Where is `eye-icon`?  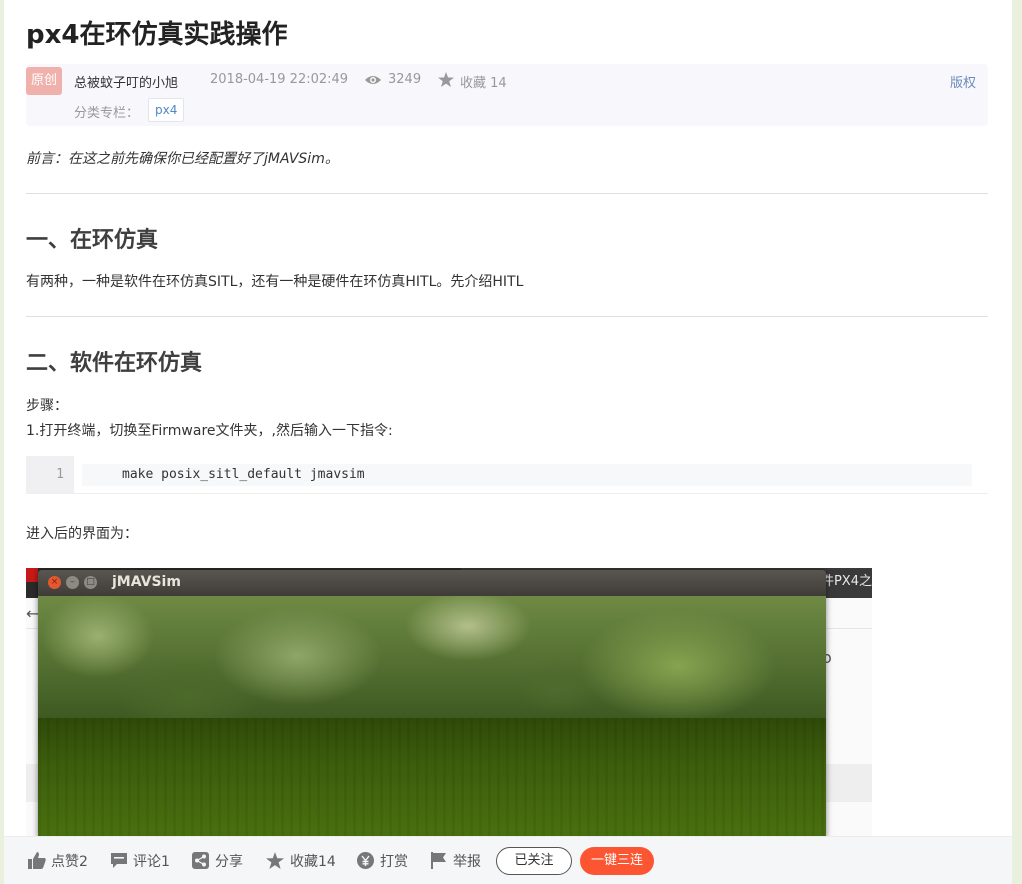
eye-icon is located at coordinates (373, 81).